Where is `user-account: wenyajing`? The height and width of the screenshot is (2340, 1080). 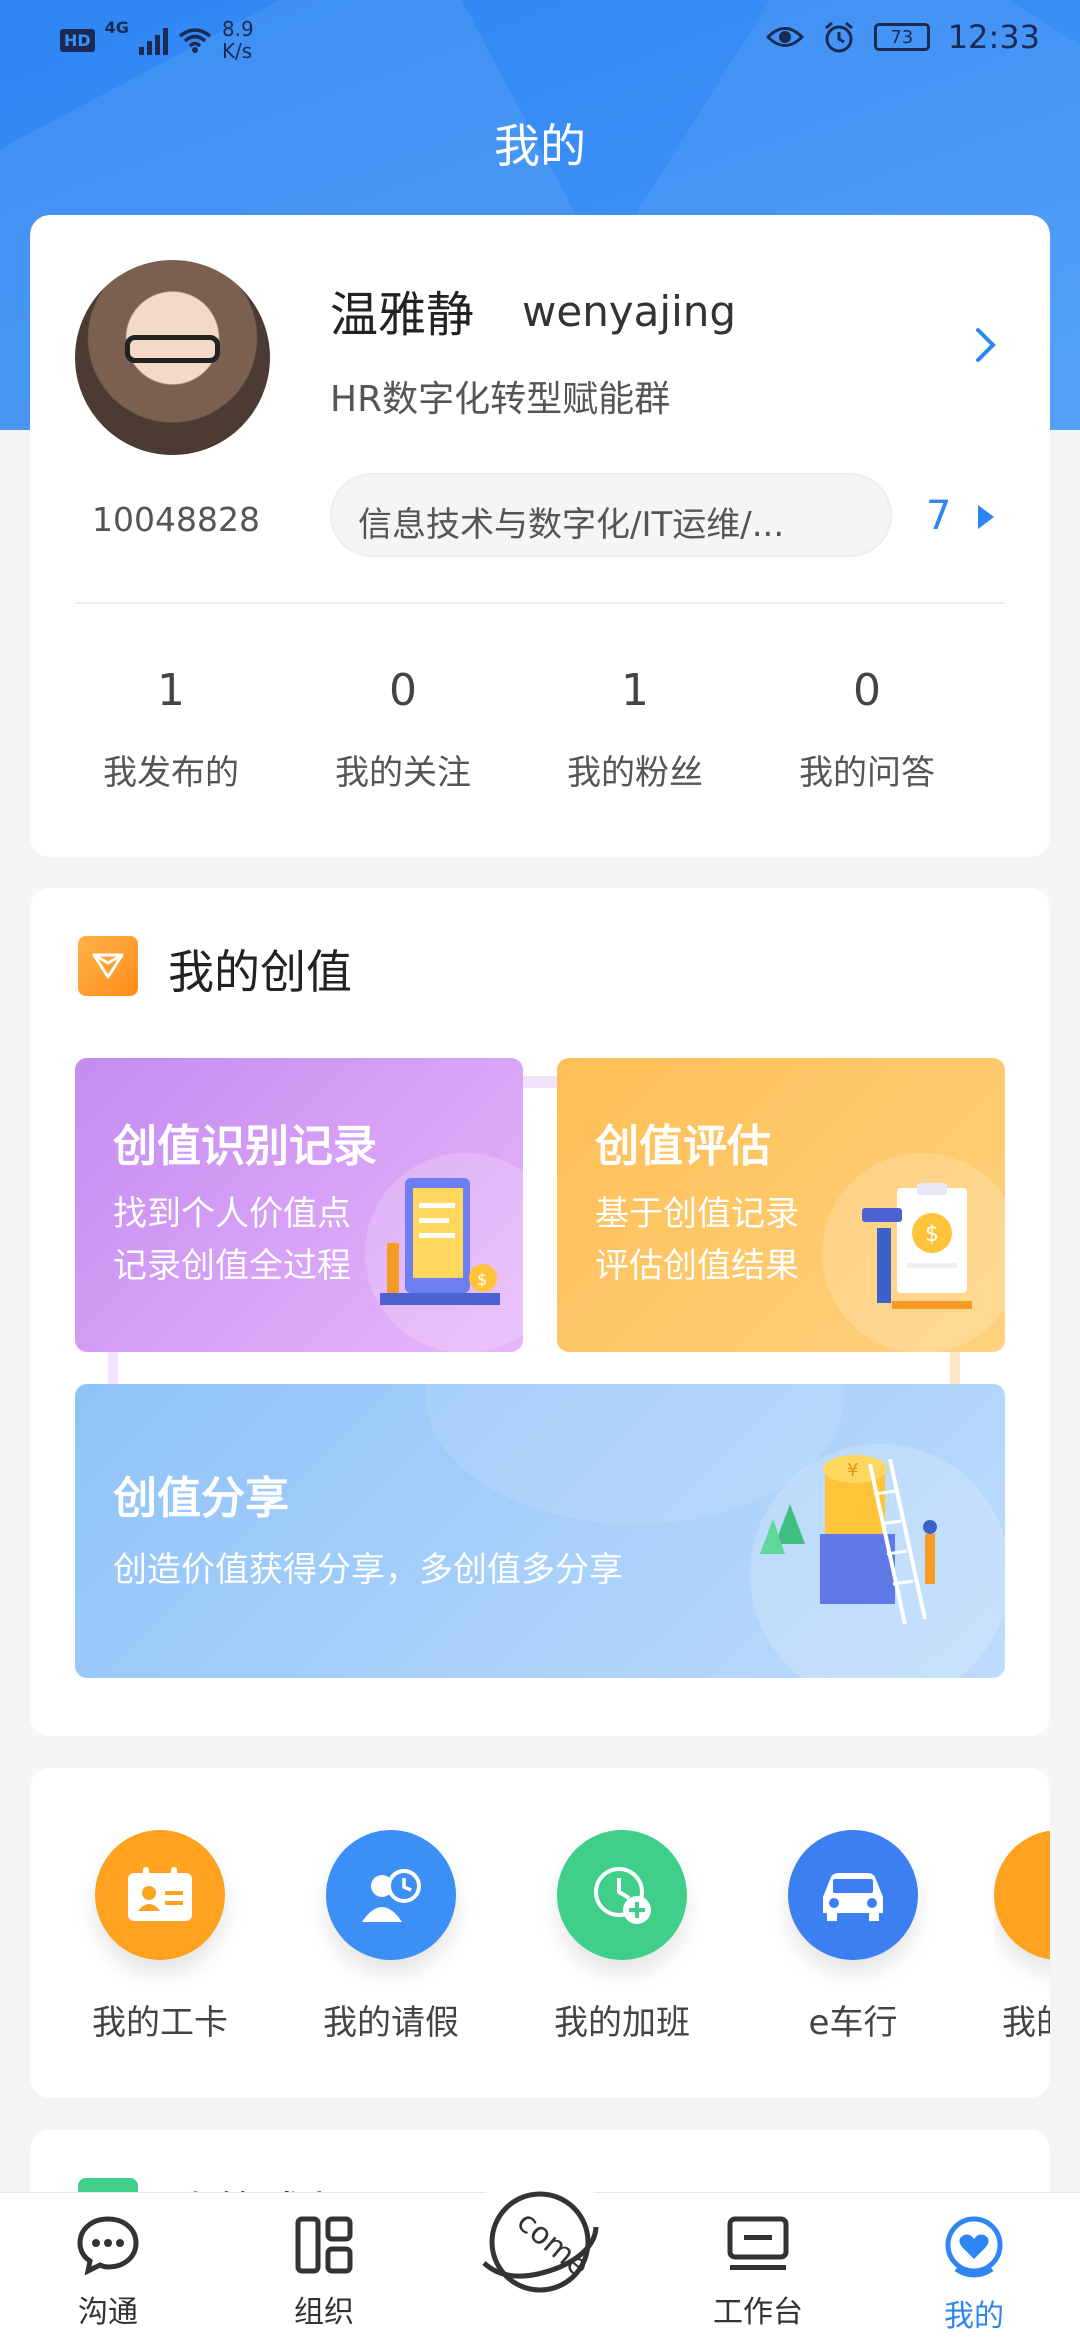
user-account: wenyajing is located at coordinates (629, 311).